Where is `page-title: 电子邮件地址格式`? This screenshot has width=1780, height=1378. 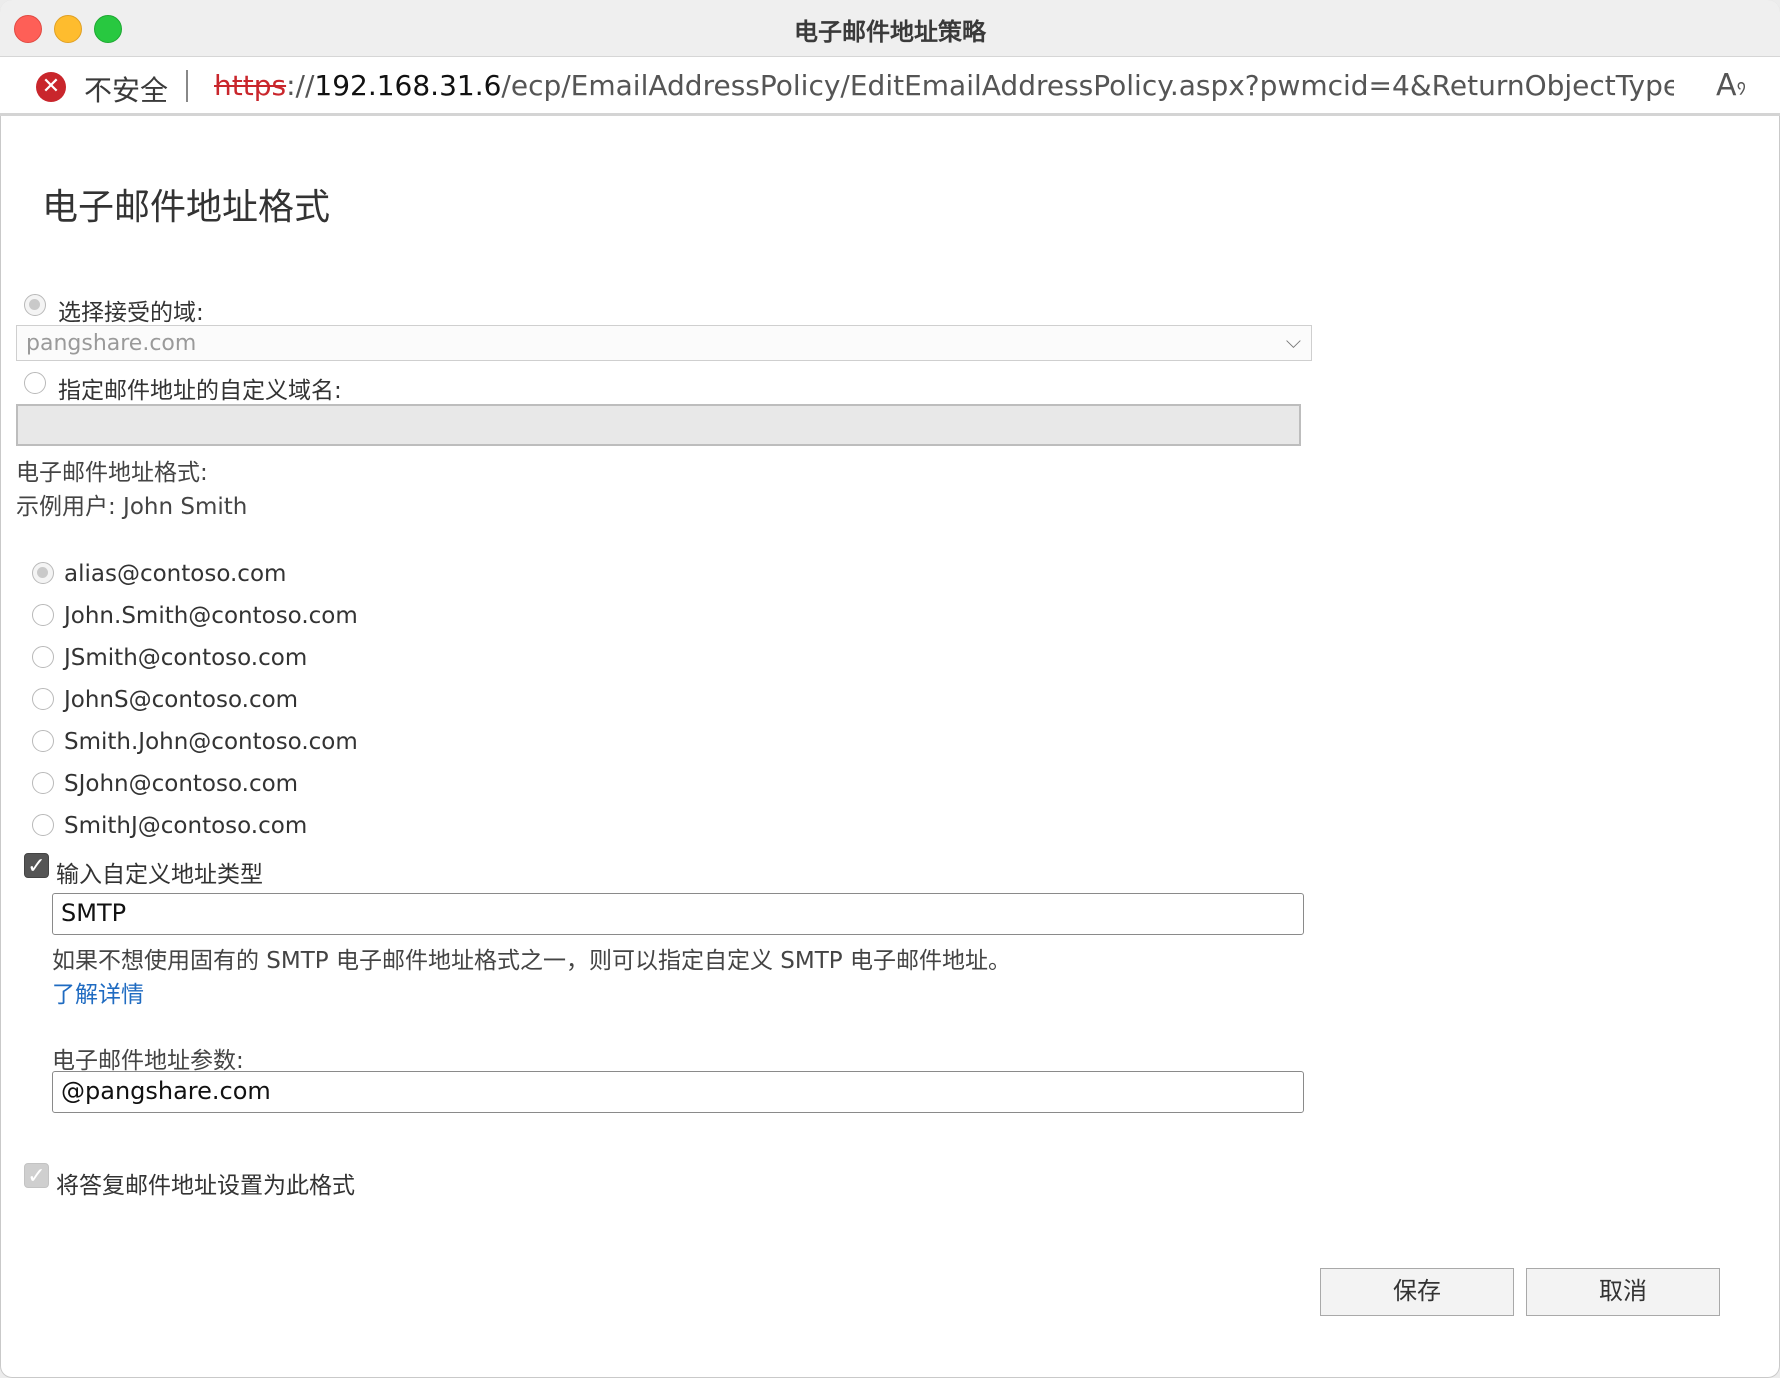 page-title: 电子邮件地址格式 is located at coordinates (186, 207).